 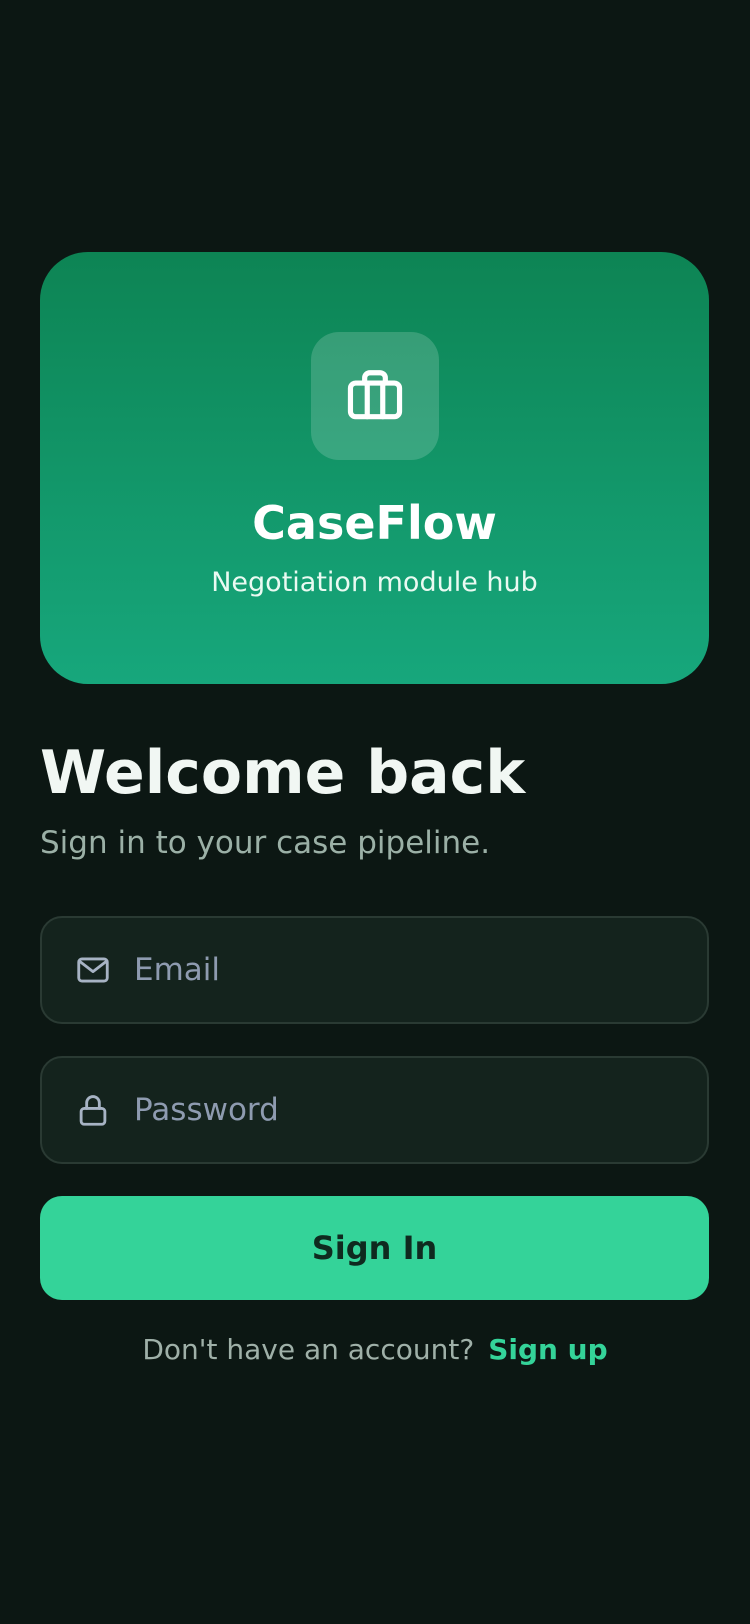 What do you see at coordinates (265, 843) in the screenshot?
I see `page-subtitle: Sign in to your case pipeline.` at bounding box center [265, 843].